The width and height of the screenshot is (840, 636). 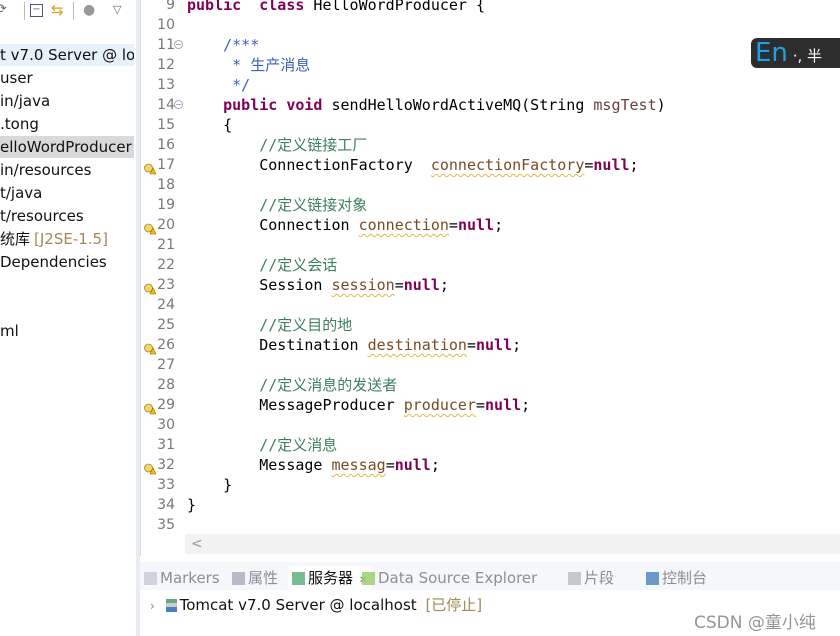 What do you see at coordinates (358, 465) in the screenshot?
I see `field-name: messag` at bounding box center [358, 465].